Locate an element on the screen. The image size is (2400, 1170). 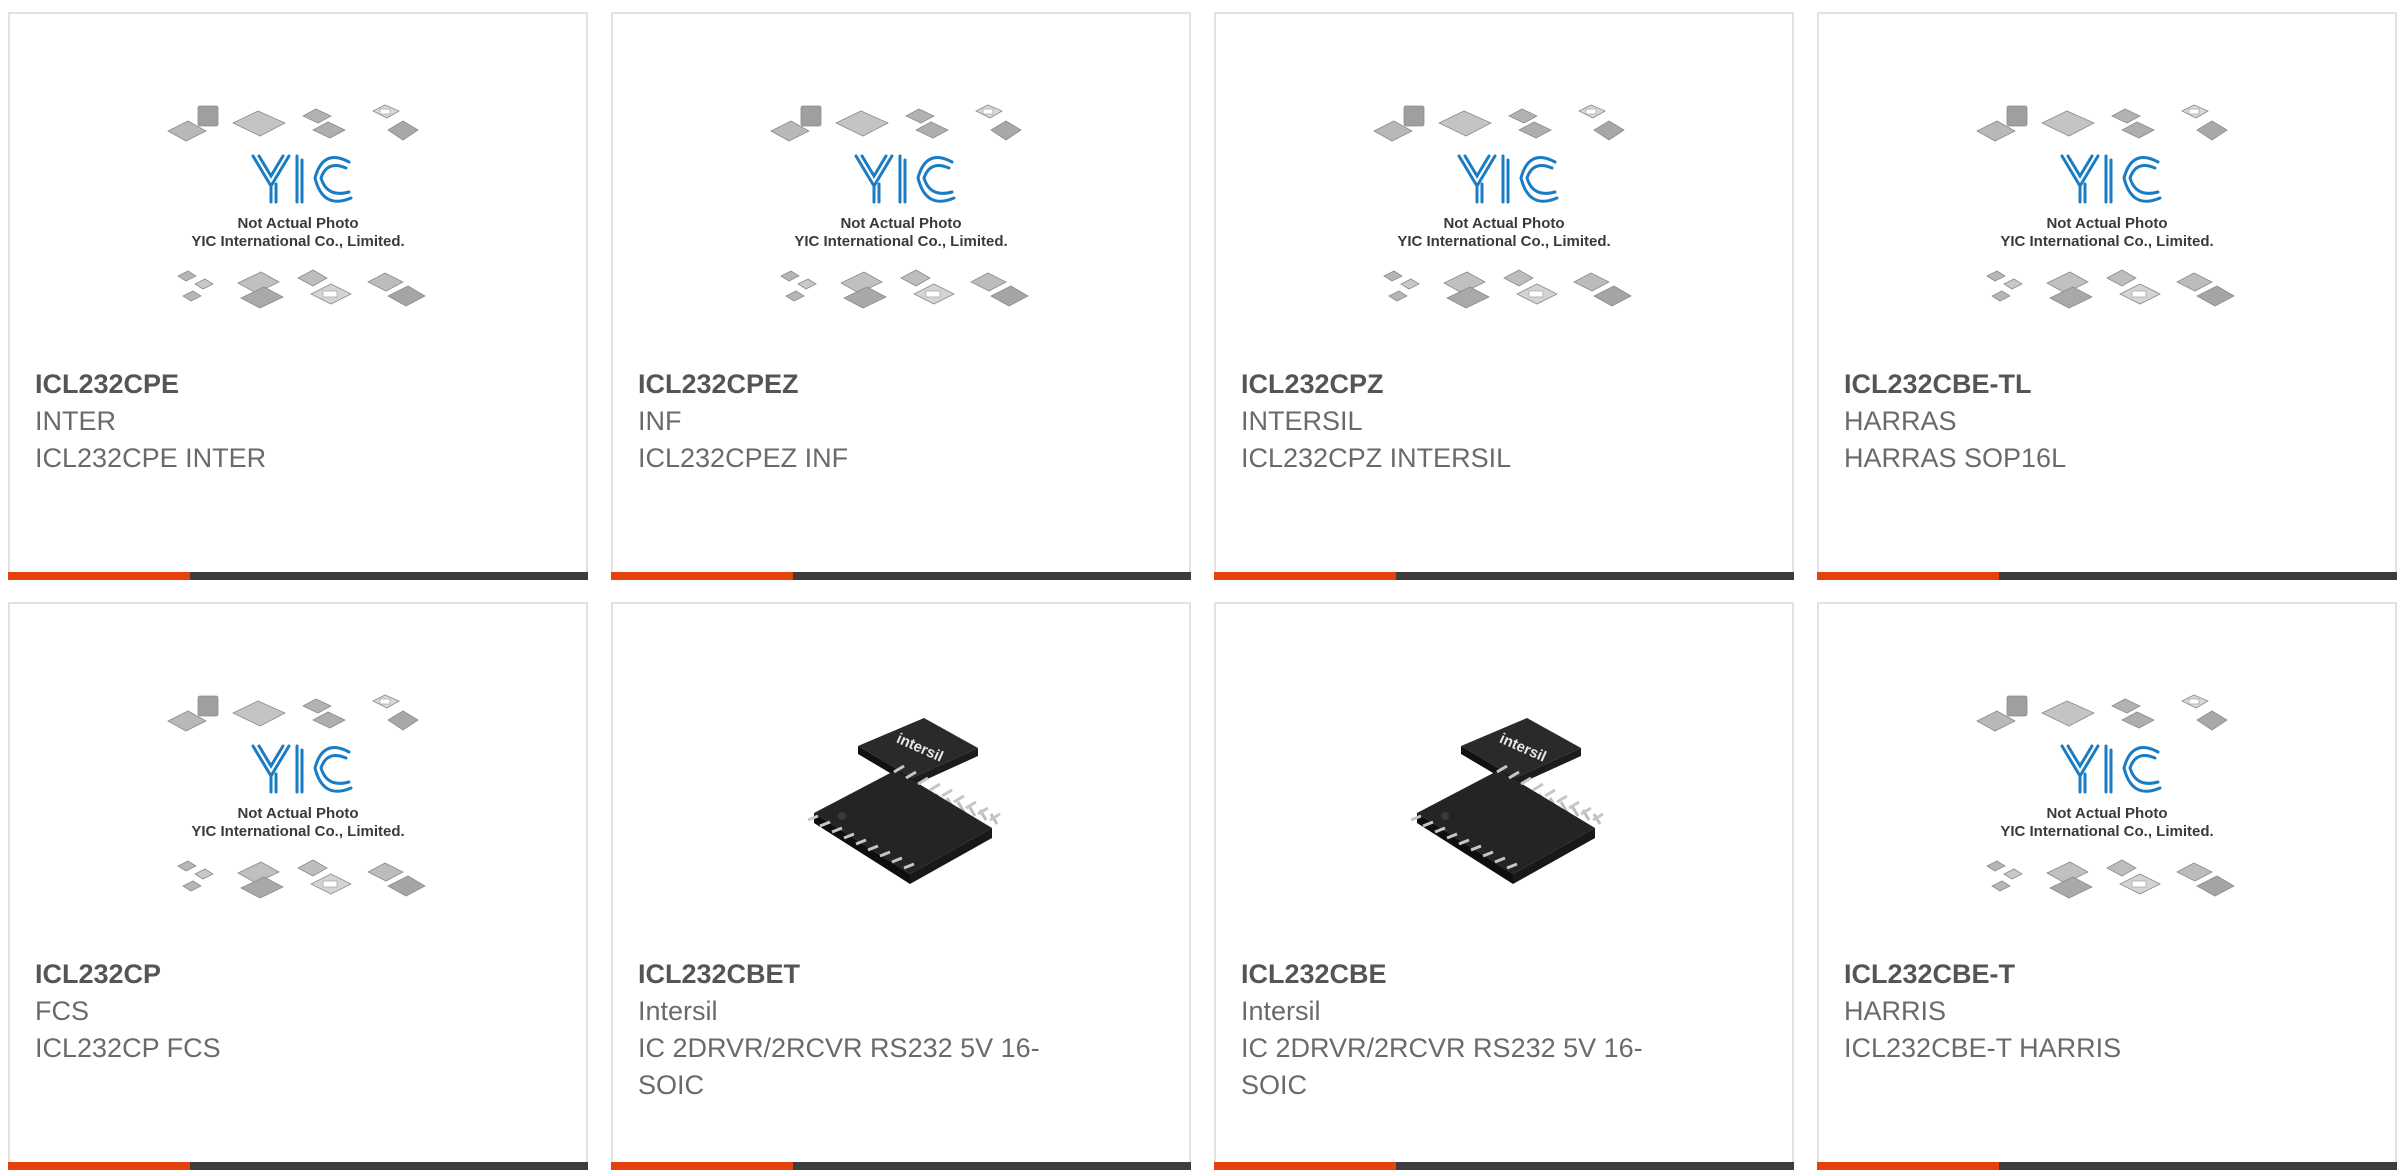
part-number: ICL232CBE-TL is located at coordinates (2059, 384).